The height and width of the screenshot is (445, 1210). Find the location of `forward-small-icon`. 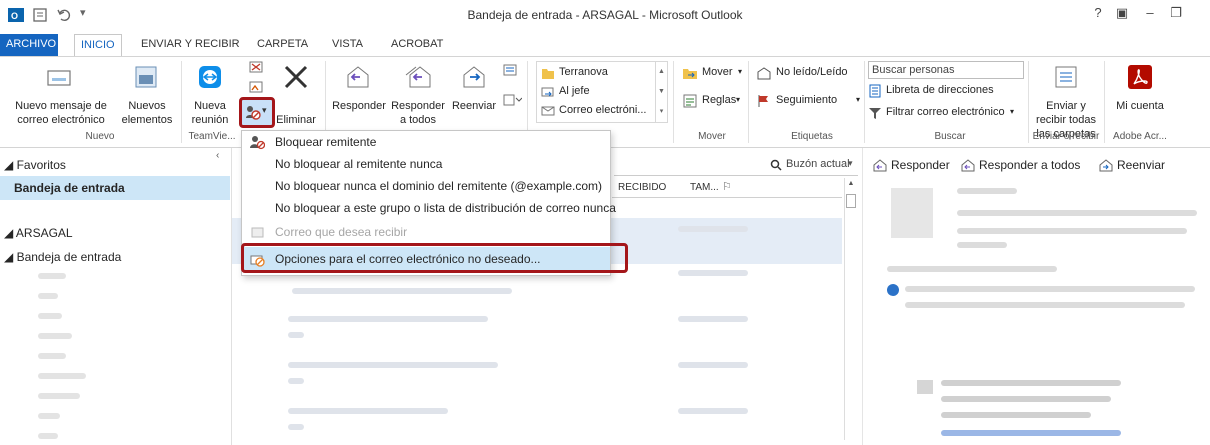

forward-small-icon is located at coordinates (1106, 165).